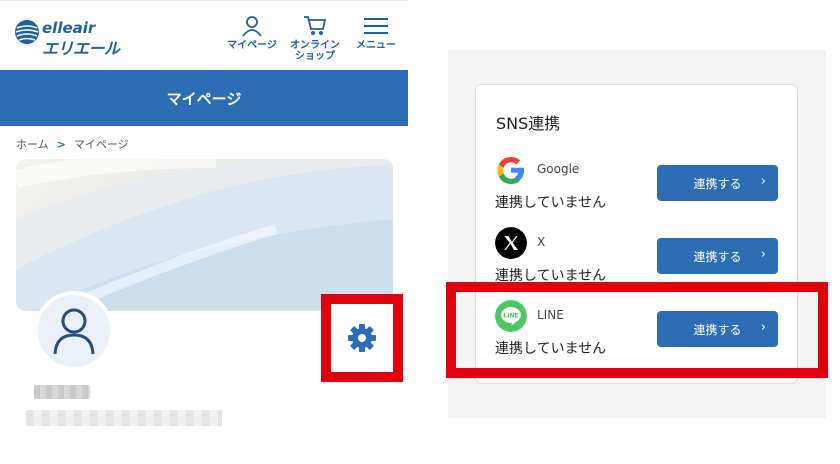  What do you see at coordinates (637, 330) in the screenshot?
I see `line-highlight-box` at bounding box center [637, 330].